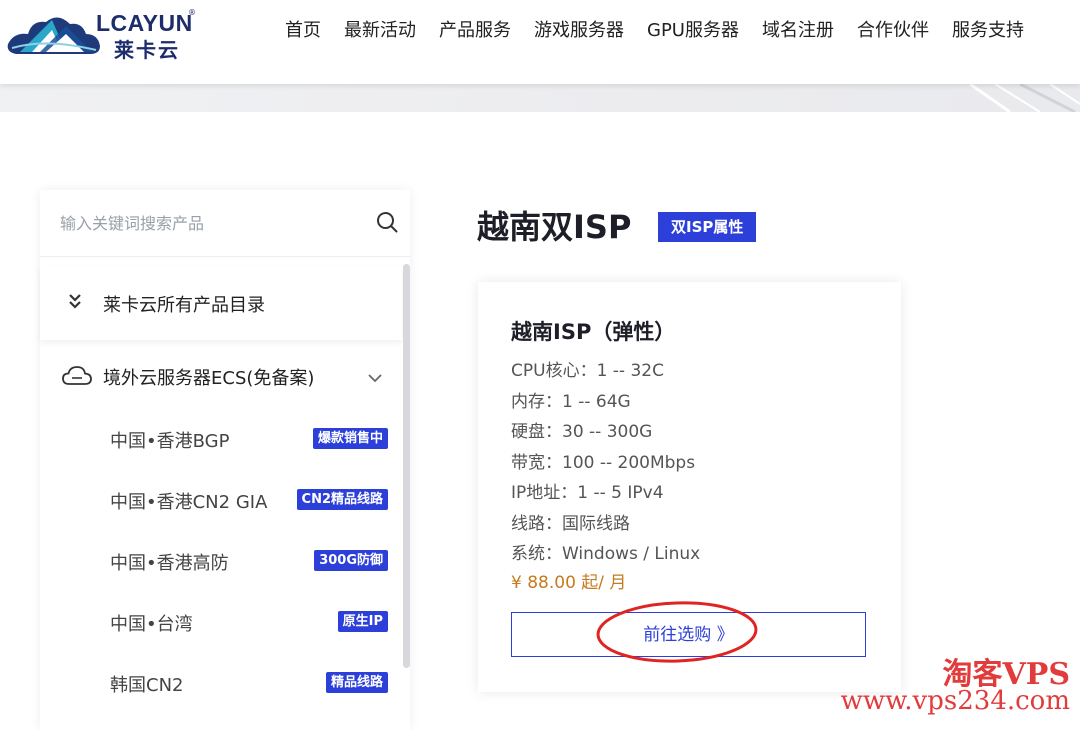 This screenshot has width=1080, height=730. Describe the element at coordinates (579, 31) in the screenshot. I see `nav-item-game-servers: 游戏服务器` at that location.